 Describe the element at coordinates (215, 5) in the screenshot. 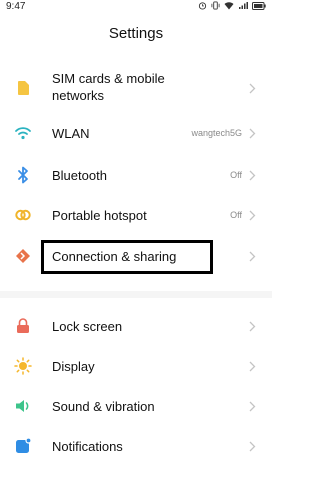

I see `vibrate-icon` at that location.